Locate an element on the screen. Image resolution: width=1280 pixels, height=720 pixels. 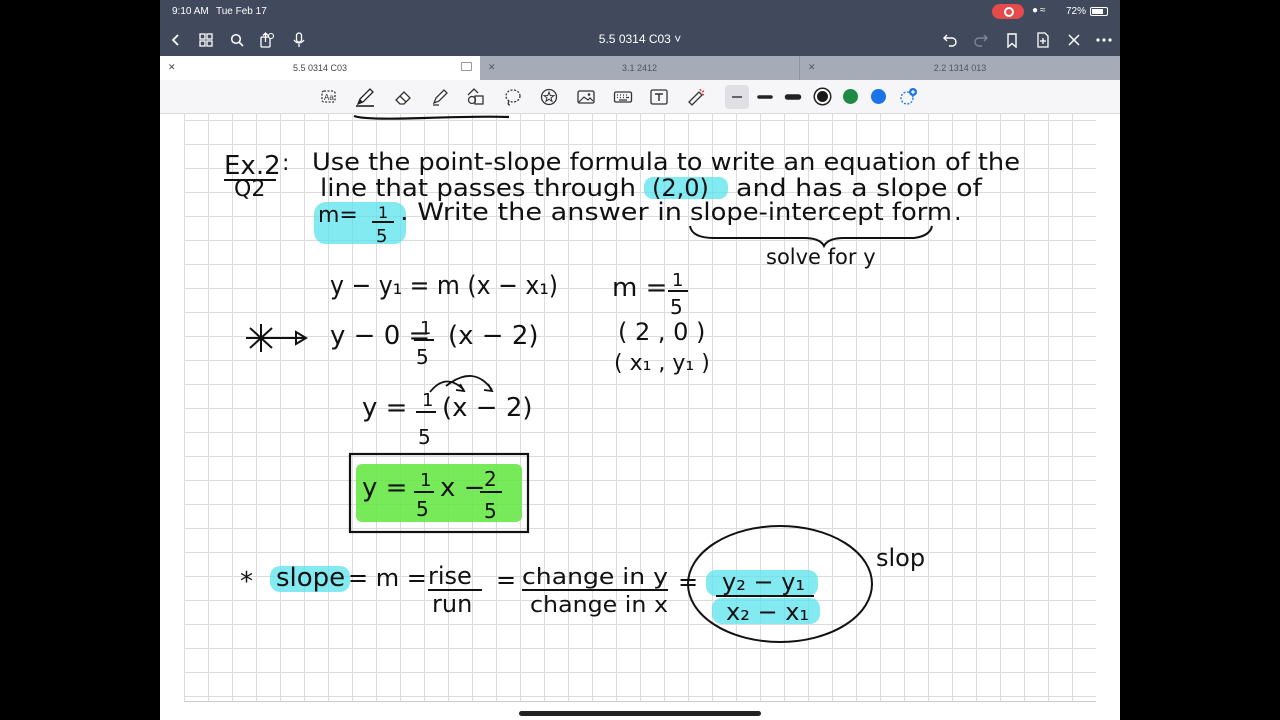
star-arrow-icon is located at coordinates (277, 338).